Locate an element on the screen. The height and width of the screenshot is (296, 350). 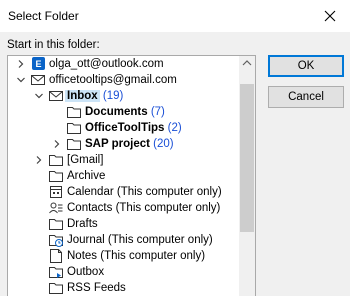
tree-item: Inbox (19) is located at coordinates (124, 96).